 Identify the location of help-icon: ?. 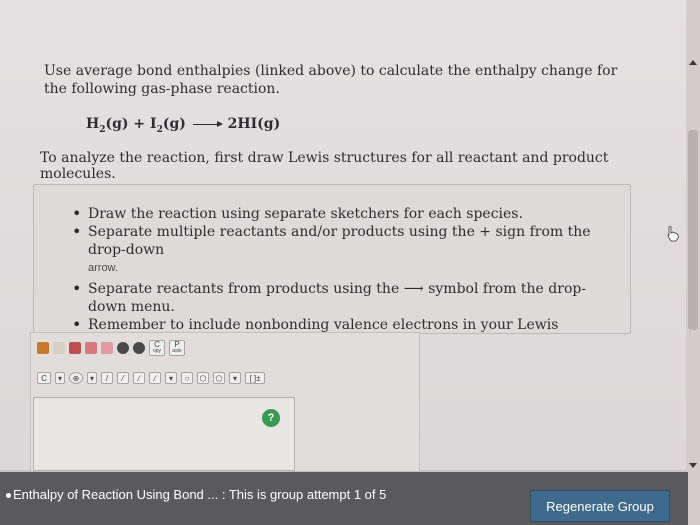
(271, 418).